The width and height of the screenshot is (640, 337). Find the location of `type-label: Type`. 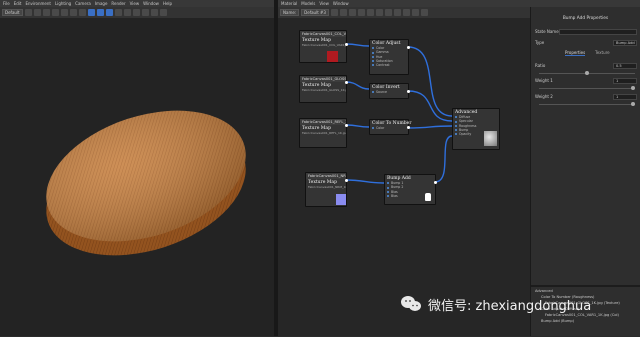

type-label: Type is located at coordinates (540, 42).